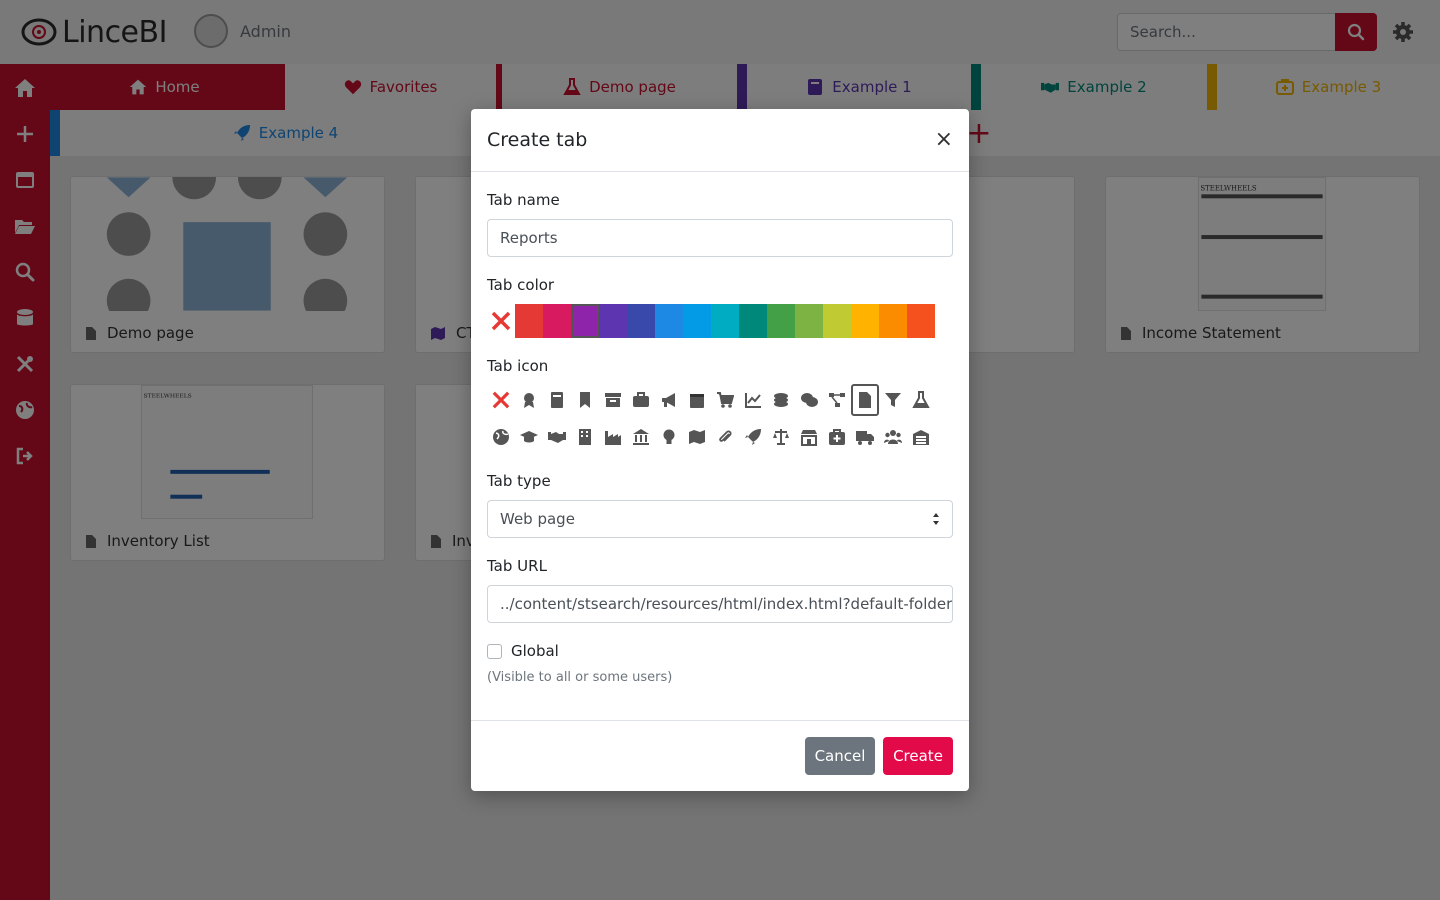 This screenshot has height=900, width=1440. Describe the element at coordinates (501, 400) in the screenshot. I see `no-icon-icon` at that location.